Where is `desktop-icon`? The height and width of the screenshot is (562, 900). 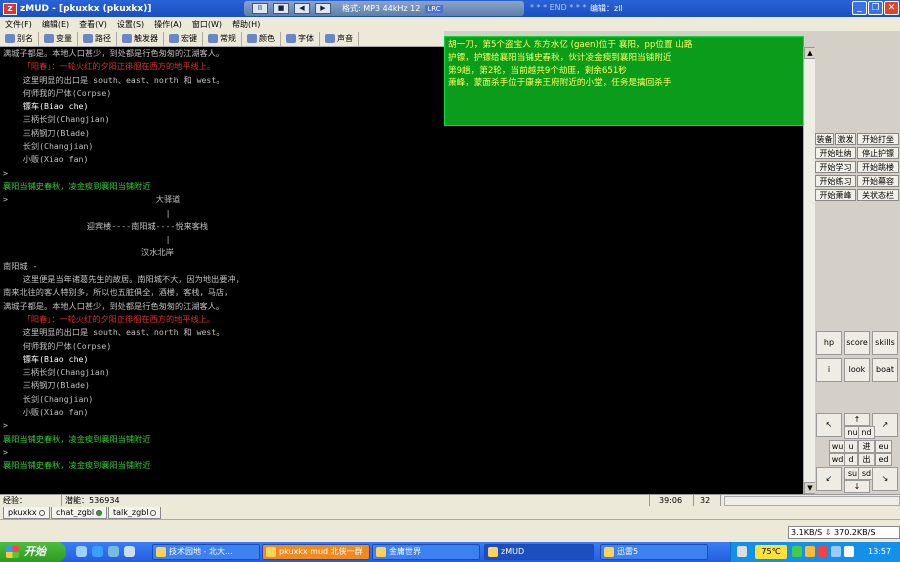
desktop-icon is located at coordinates (81, 551).